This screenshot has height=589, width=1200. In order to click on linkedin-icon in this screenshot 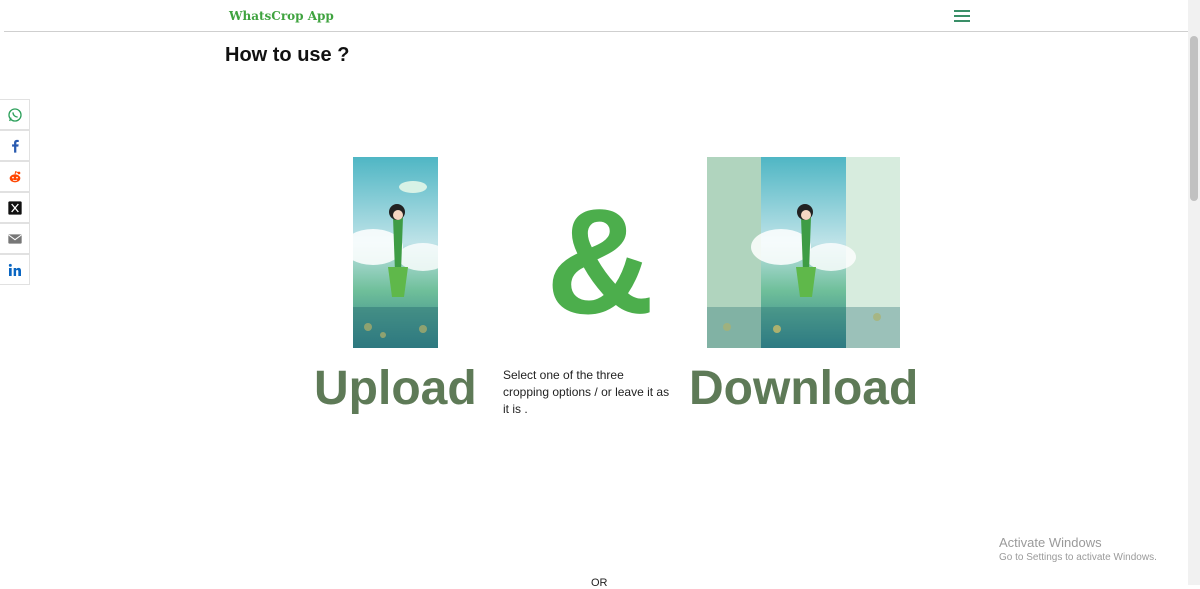, I will do `click(14, 269)`.